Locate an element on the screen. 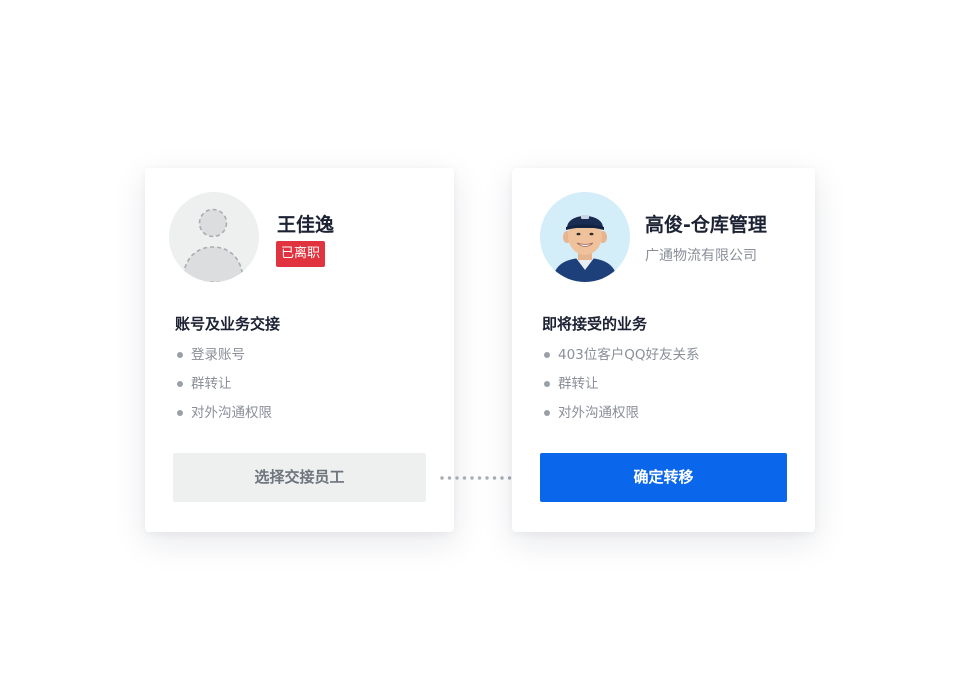 Image resolution: width=960 pixels, height=700 pixels. receiving-items-list: 403位客户QQ好友关系 群转让 对外沟通权限 is located at coordinates (621, 387).